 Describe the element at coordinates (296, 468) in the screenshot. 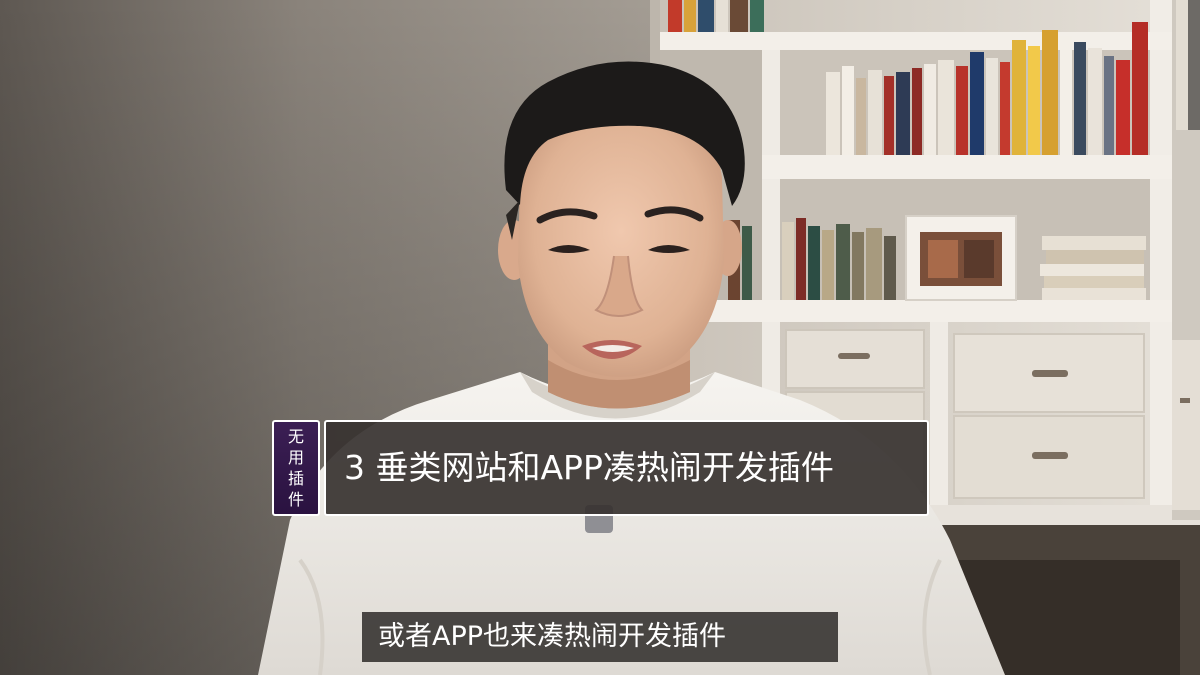

I see `category-tag: 无 用 插 件` at that location.